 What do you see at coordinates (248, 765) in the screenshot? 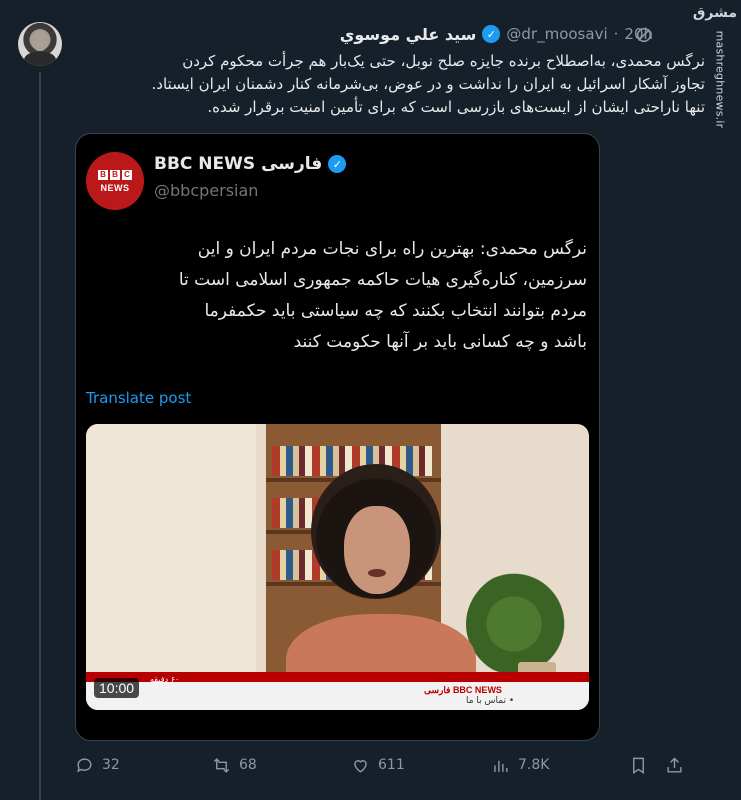
I see `repost-count: 68` at bounding box center [248, 765].